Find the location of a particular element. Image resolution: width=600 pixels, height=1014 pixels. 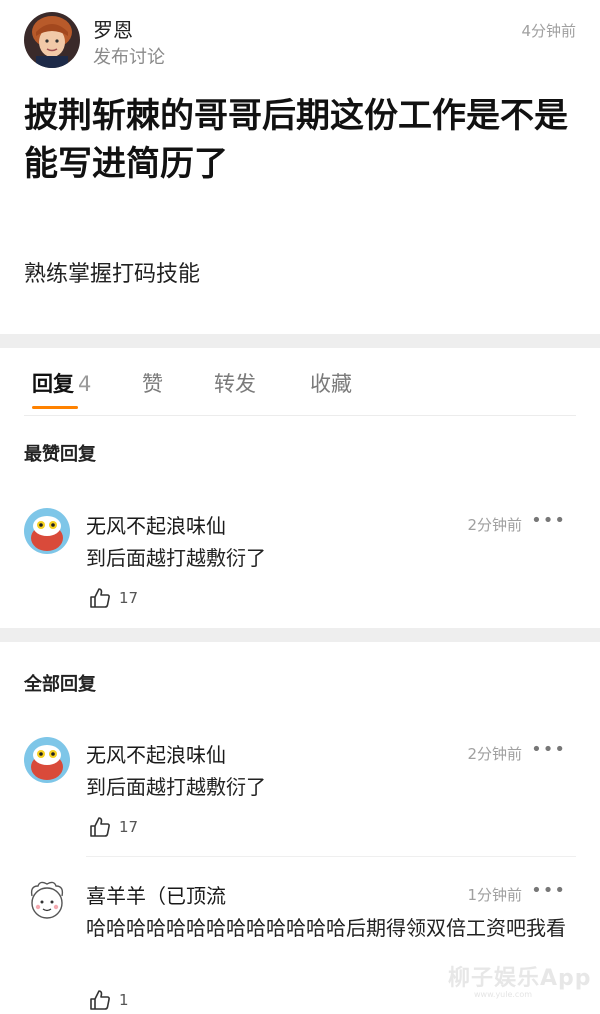

tabs-divider is located at coordinates (300, 415).